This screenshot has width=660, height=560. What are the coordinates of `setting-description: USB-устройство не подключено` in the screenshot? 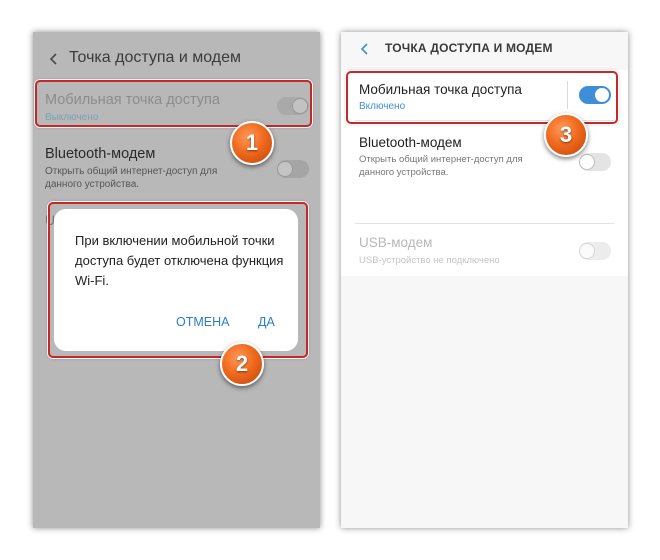 It's located at (429, 260).